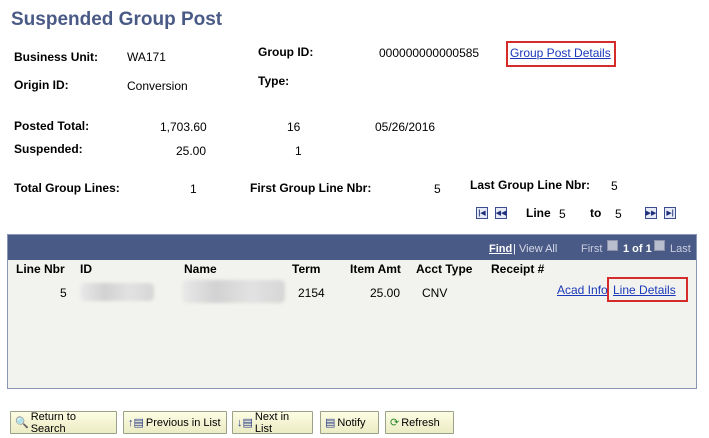  Describe the element at coordinates (670, 213) in the screenshot. I see `last-line-nav-icon: ▶|` at that location.